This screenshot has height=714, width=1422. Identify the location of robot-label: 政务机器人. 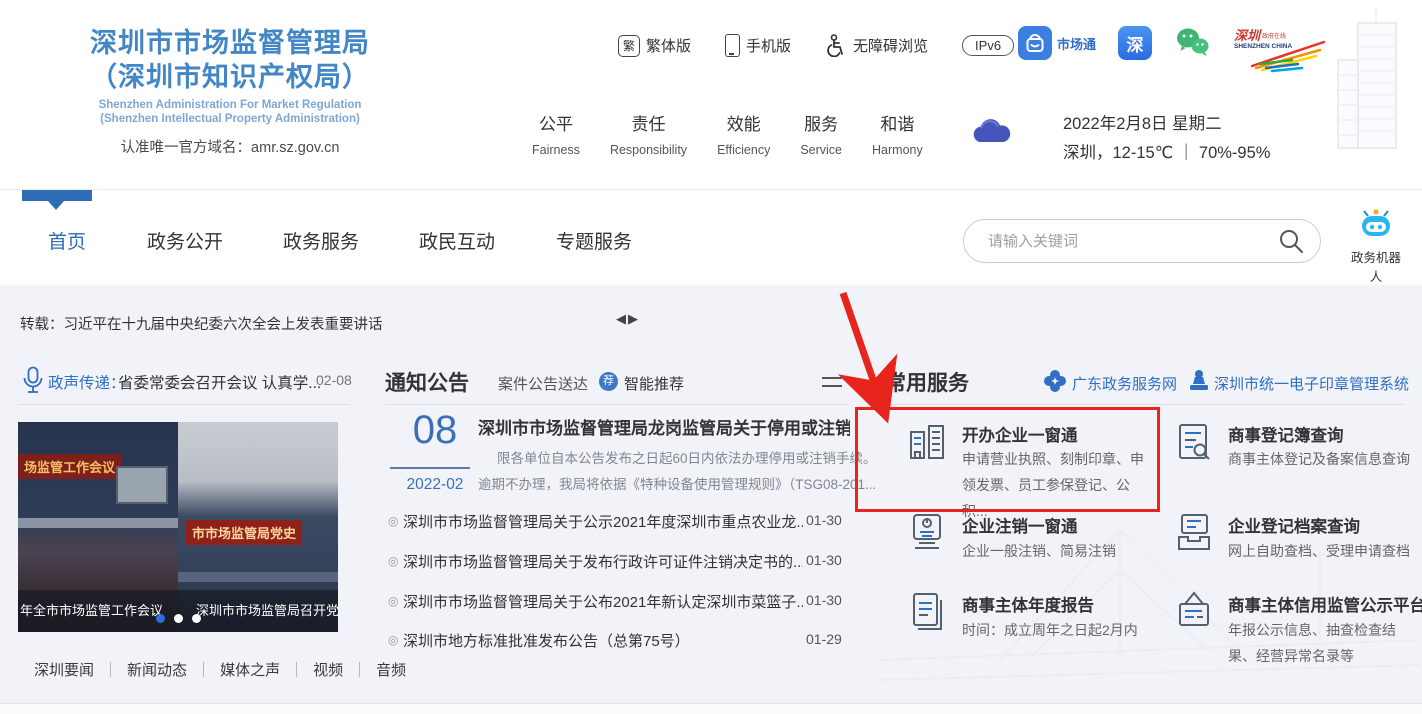
(1375, 267).